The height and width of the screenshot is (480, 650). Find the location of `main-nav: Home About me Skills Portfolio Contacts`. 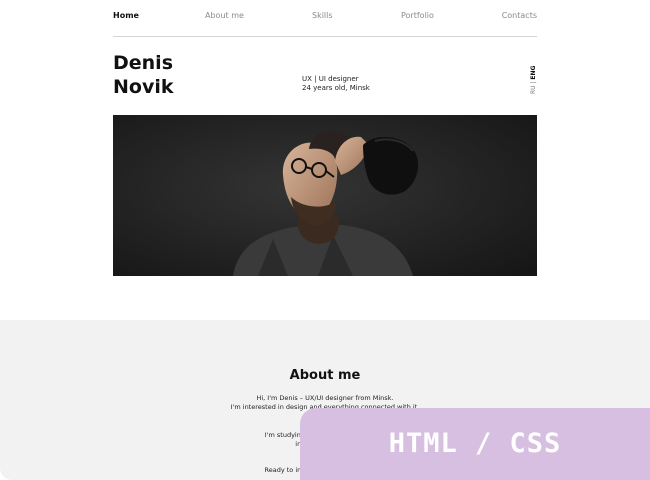

main-nav: Home About me Skills Portfolio Contacts is located at coordinates (325, 18).